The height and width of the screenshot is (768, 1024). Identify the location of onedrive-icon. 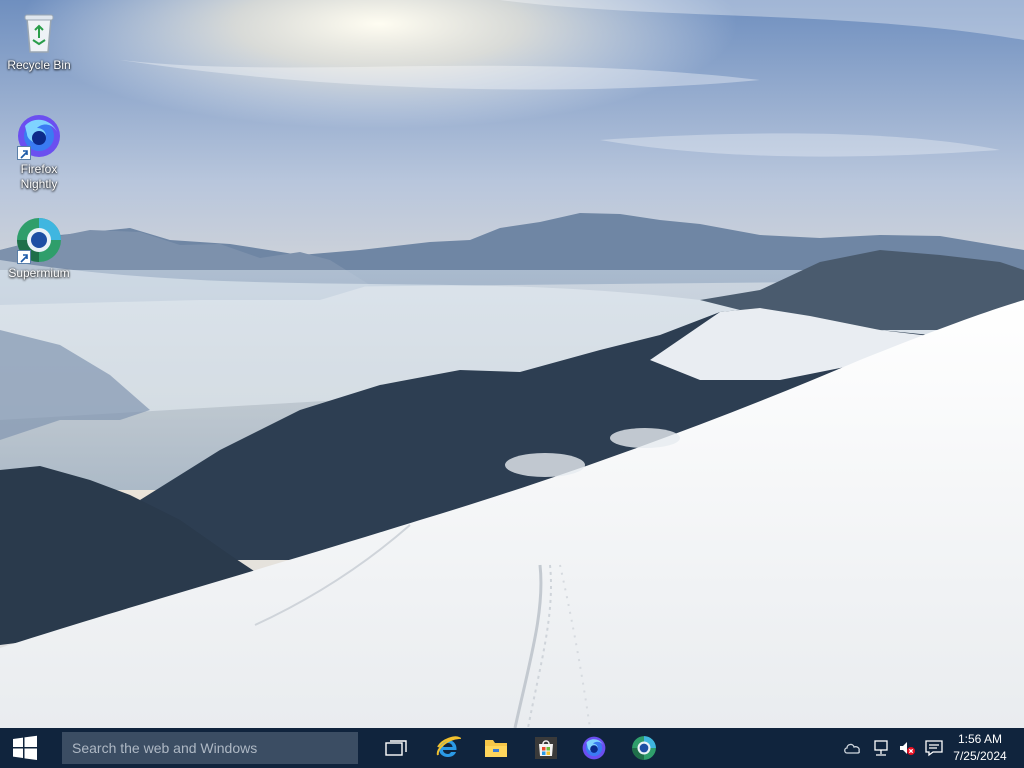
(852, 748).